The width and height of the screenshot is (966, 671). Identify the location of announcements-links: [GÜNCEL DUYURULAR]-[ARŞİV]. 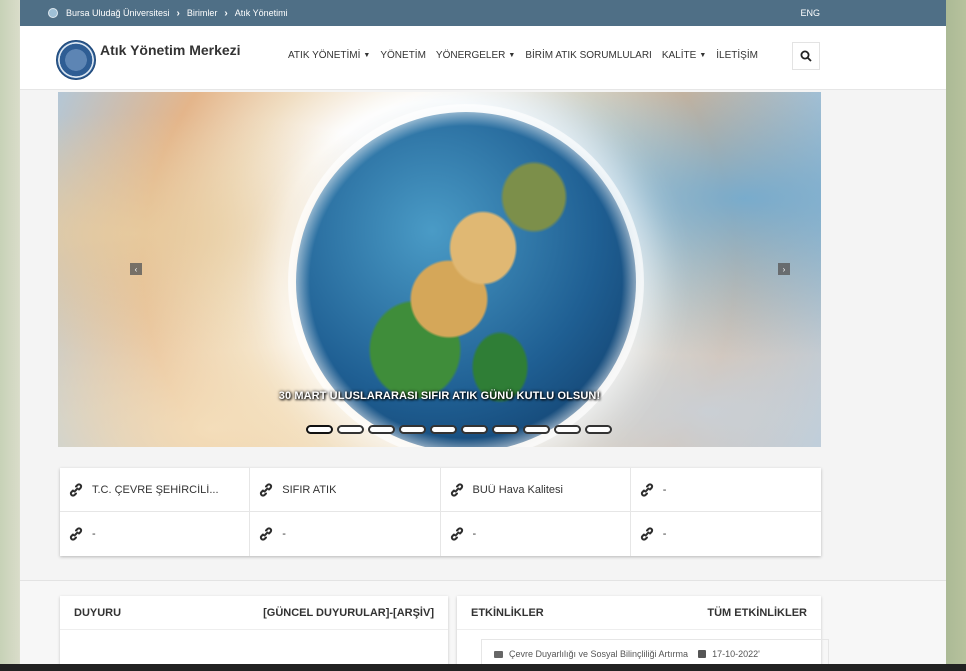
(348, 613).